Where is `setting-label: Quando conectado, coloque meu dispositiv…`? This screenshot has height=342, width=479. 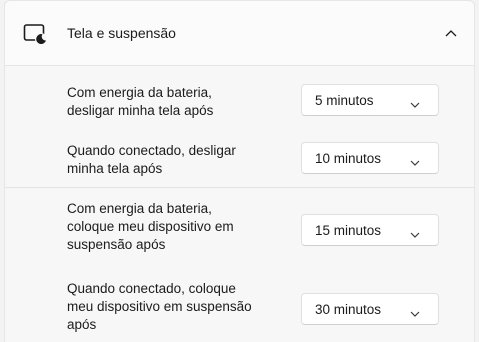
setting-label: Quando conectado, coloque meu dispositiv… is located at coordinates (159, 306).